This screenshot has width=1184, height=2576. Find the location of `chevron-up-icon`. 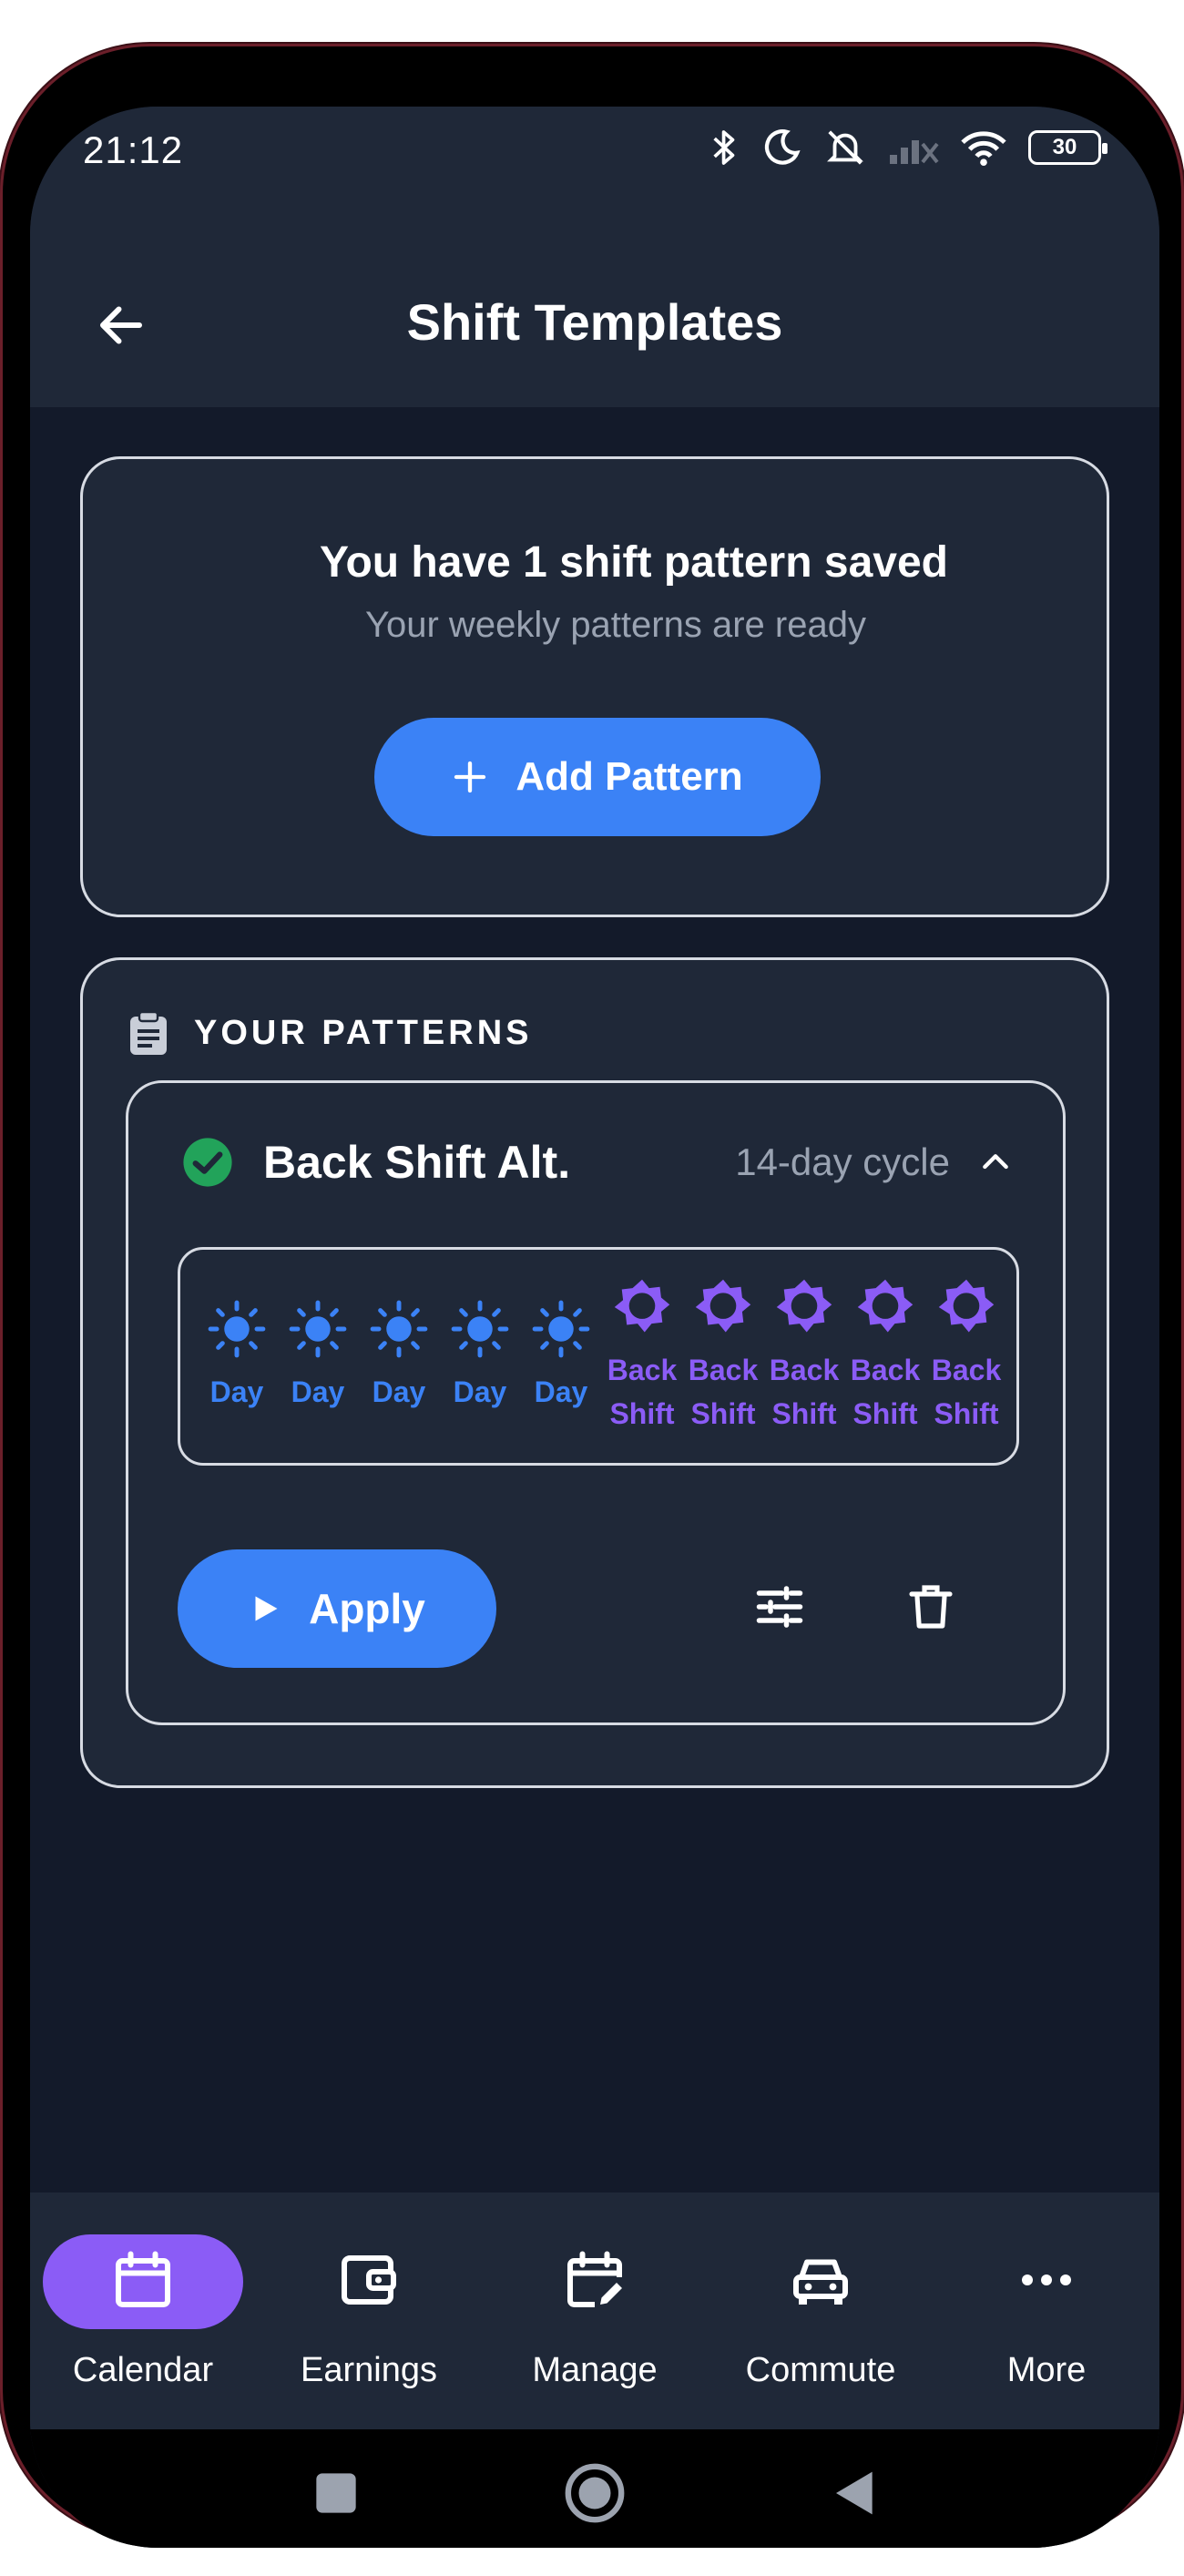

chevron-up-icon is located at coordinates (995, 1162).